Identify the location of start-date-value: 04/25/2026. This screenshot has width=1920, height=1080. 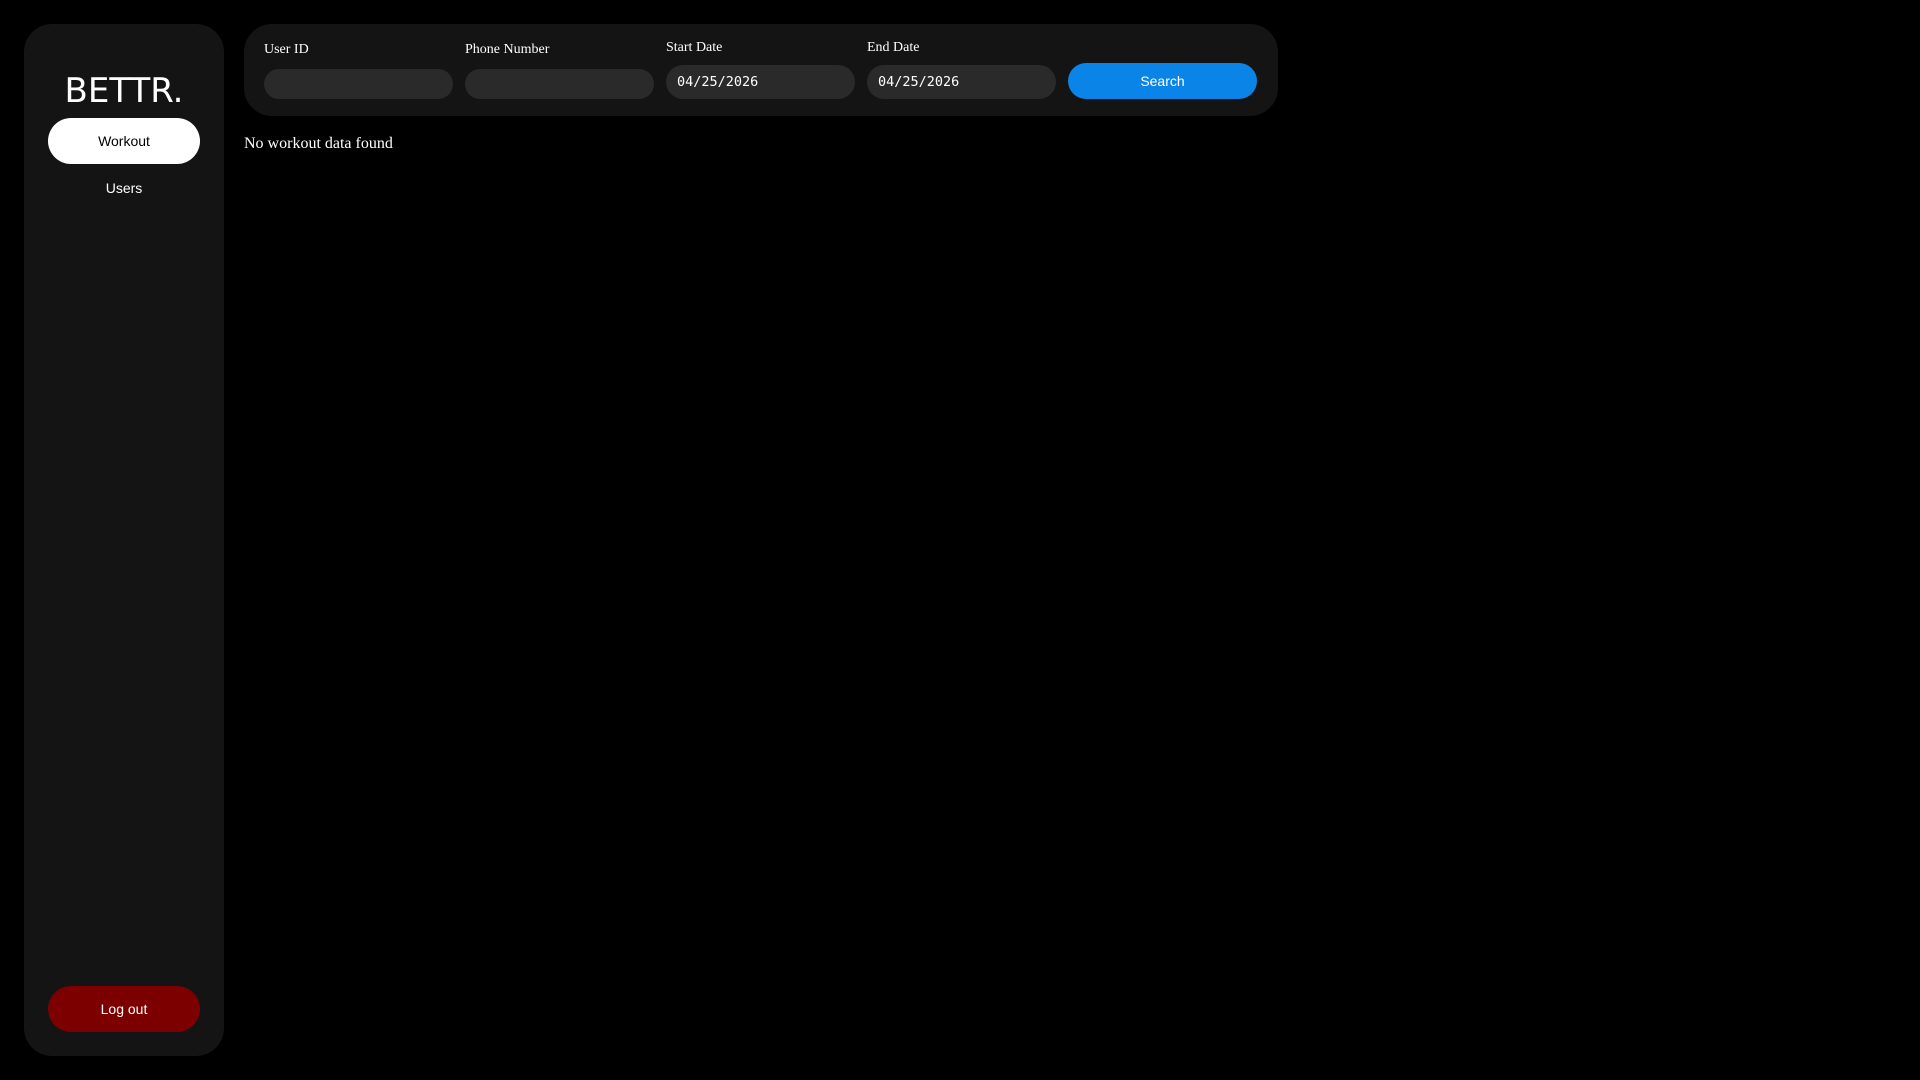
(718, 82).